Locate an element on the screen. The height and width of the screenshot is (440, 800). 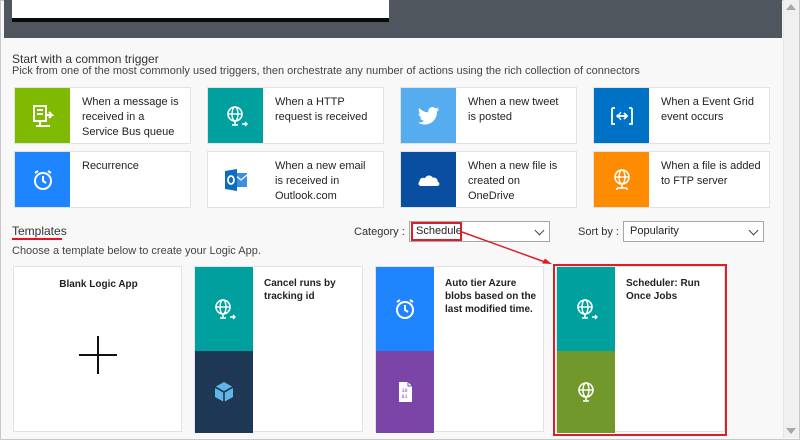
onedrive-icon is located at coordinates (428, 179).